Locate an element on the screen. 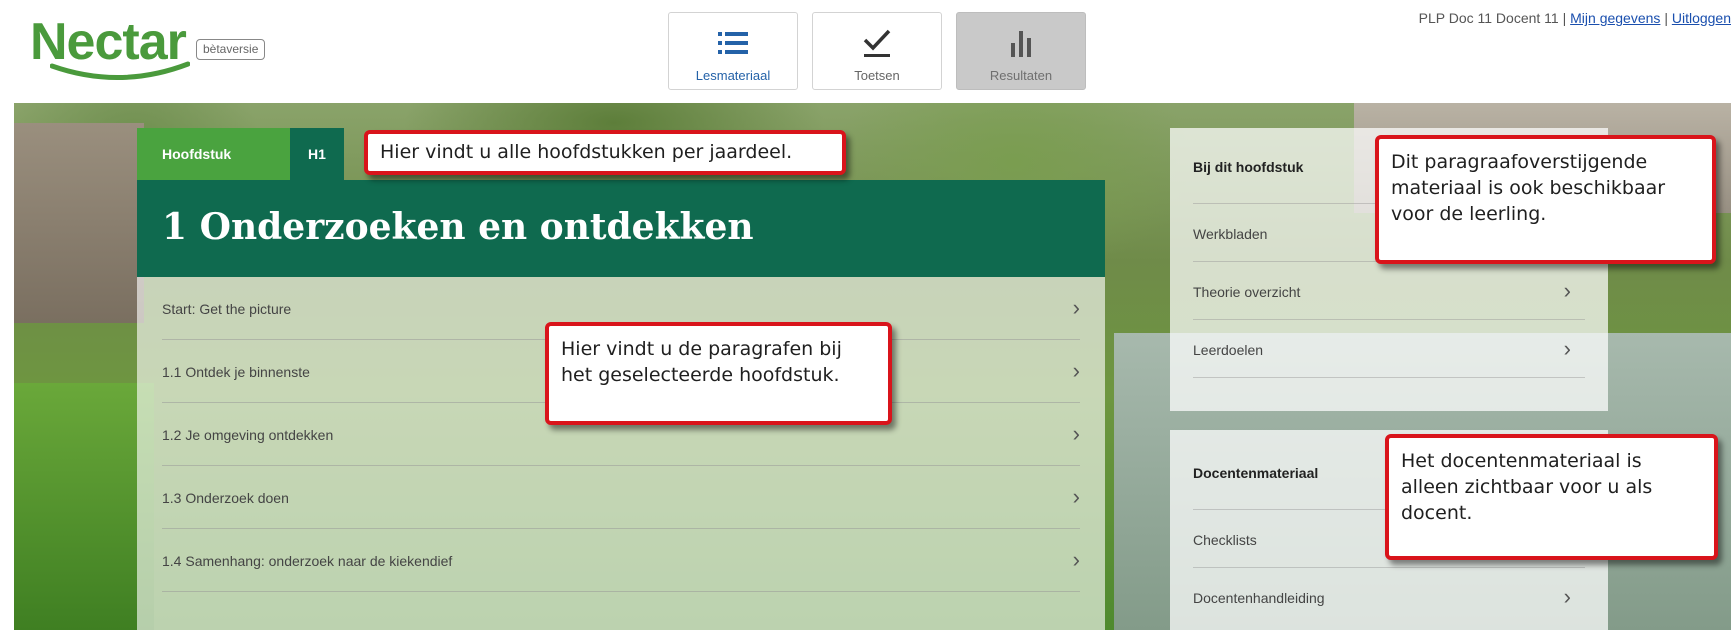 The width and height of the screenshot is (1731, 630). divider is located at coordinates (1389, 377).